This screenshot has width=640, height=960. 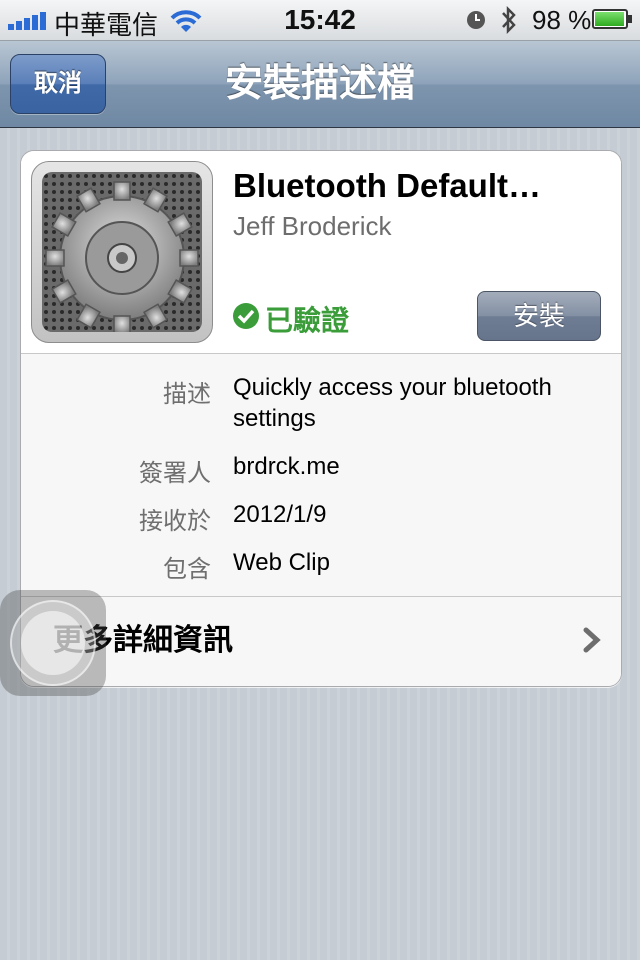 I want to click on status-bar: 中華電信 15:42 98 %, so click(x=320, y=20).